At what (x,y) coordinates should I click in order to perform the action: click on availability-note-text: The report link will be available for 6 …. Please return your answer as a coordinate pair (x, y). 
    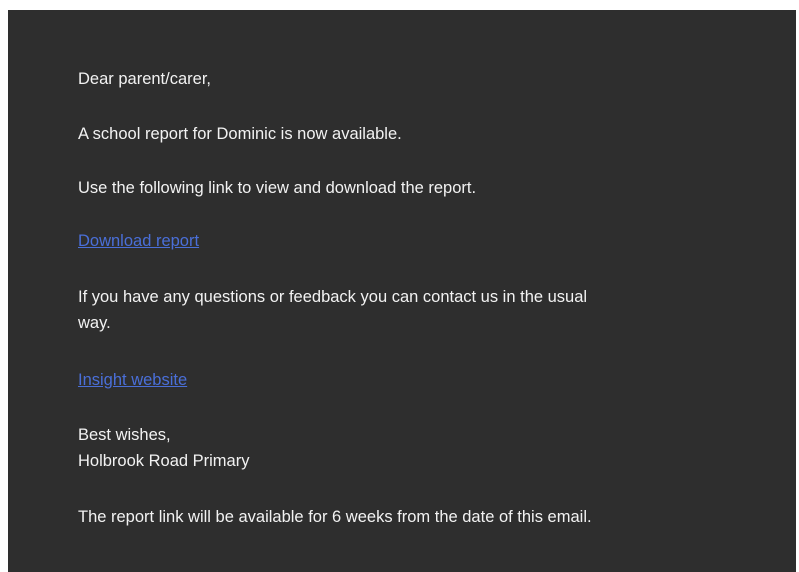
    Looking at the image, I should click on (335, 517).